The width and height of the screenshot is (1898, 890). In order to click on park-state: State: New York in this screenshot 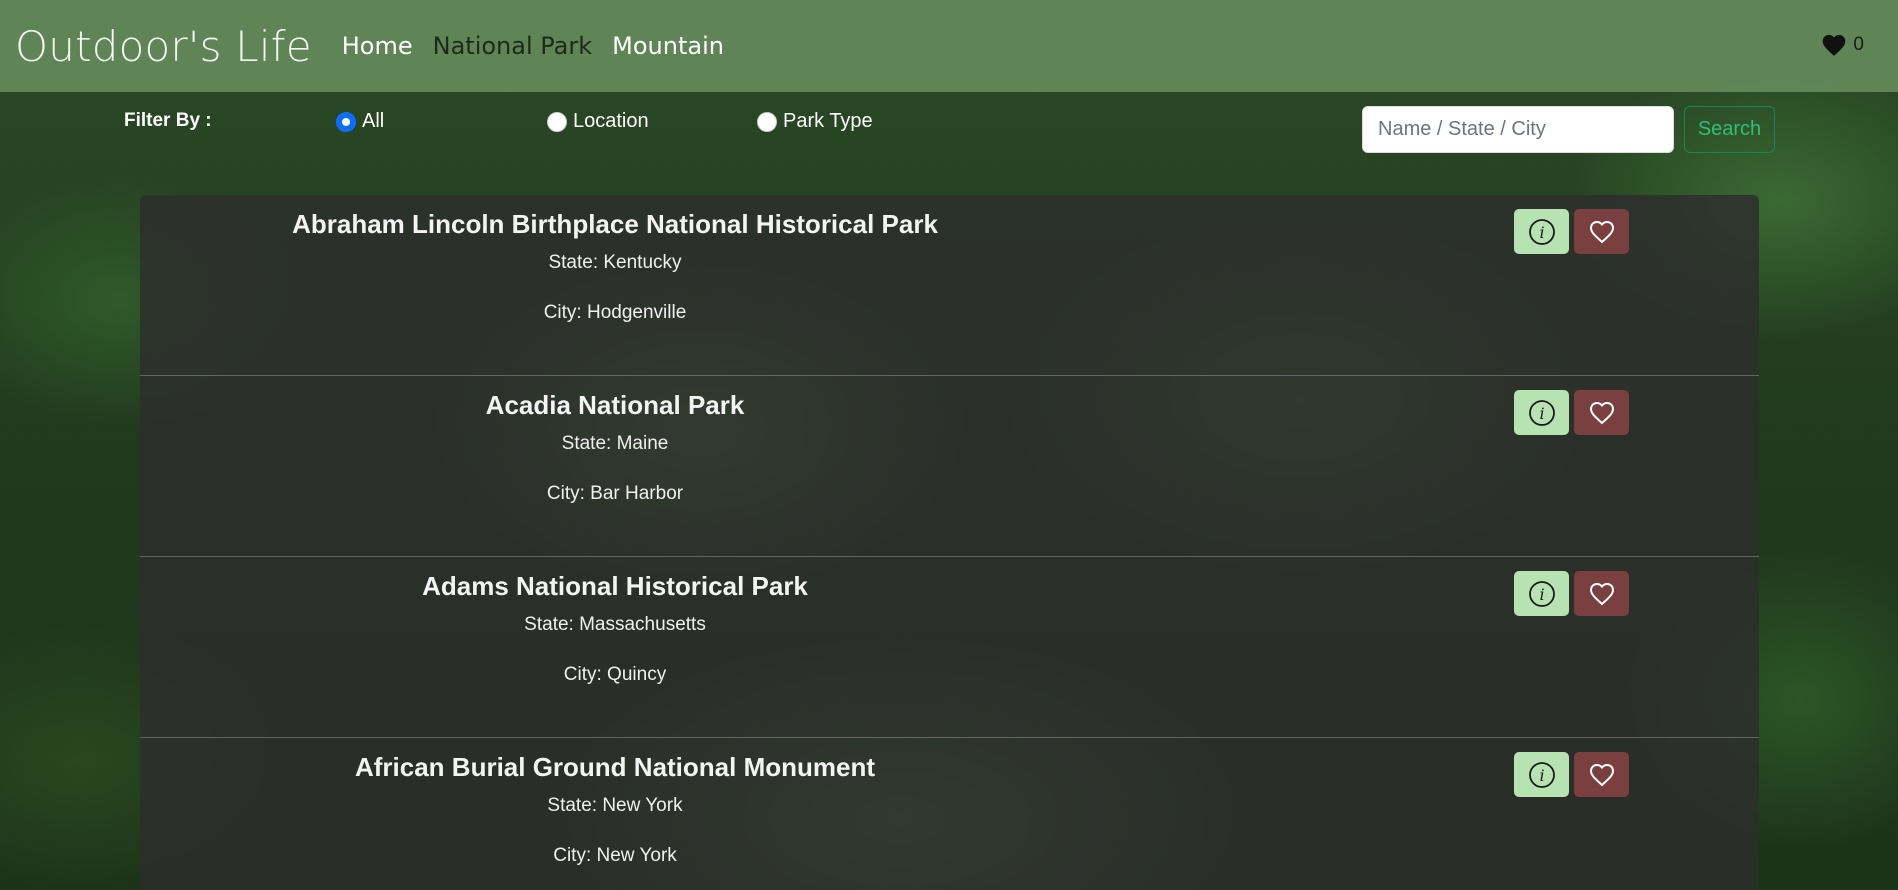, I will do `click(615, 806)`.